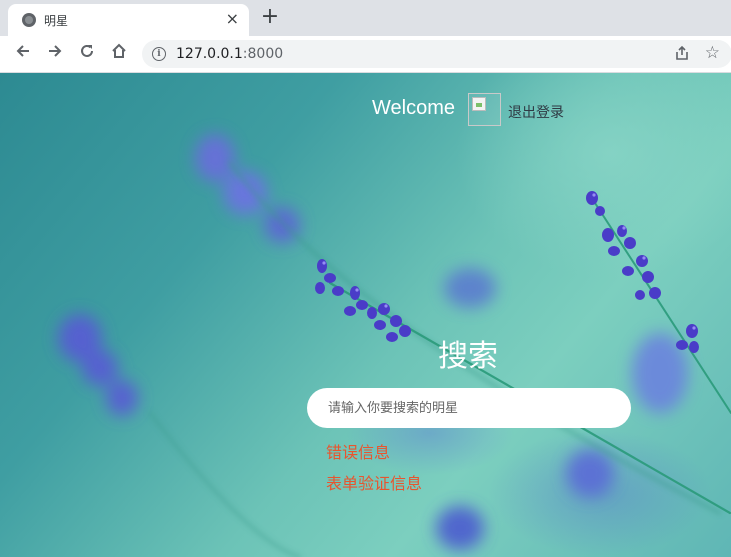 The image size is (731, 557). Describe the element at coordinates (436, 54) in the screenshot. I see `address-bar: i 127.0.0.1:8000 ☆` at that location.